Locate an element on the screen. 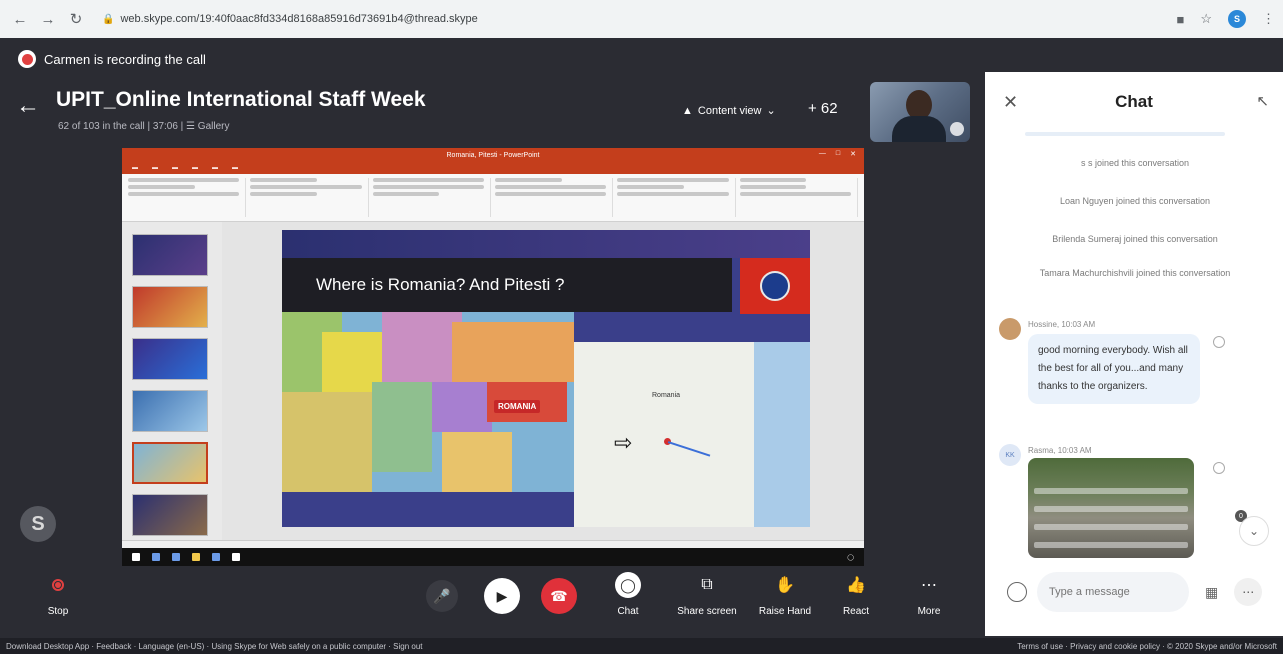 The height and width of the screenshot is (654, 1283). slide-thumbnail-panel is located at coordinates (172, 381).